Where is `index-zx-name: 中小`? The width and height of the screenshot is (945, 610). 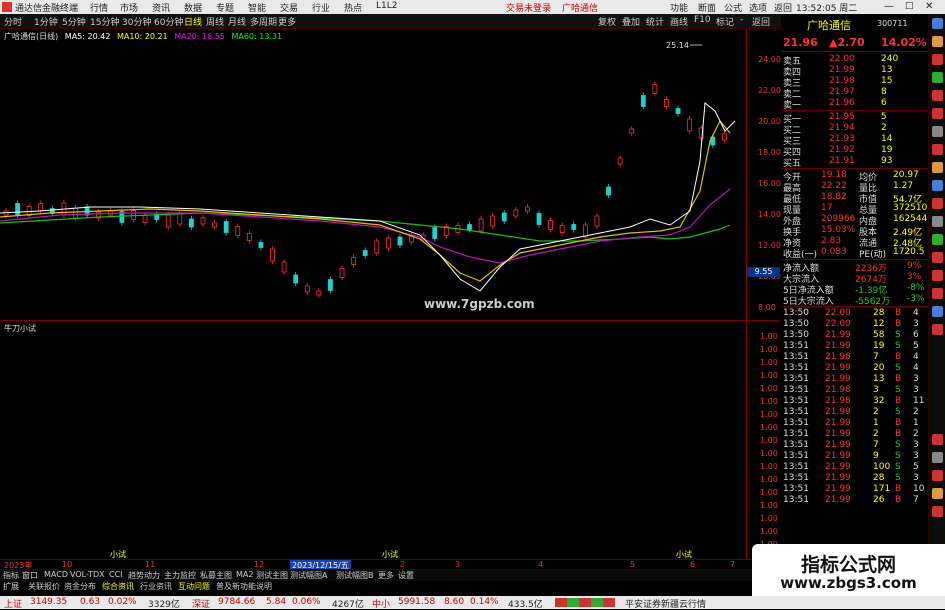
index-zx-name: 中小 is located at coordinates (381, 603).